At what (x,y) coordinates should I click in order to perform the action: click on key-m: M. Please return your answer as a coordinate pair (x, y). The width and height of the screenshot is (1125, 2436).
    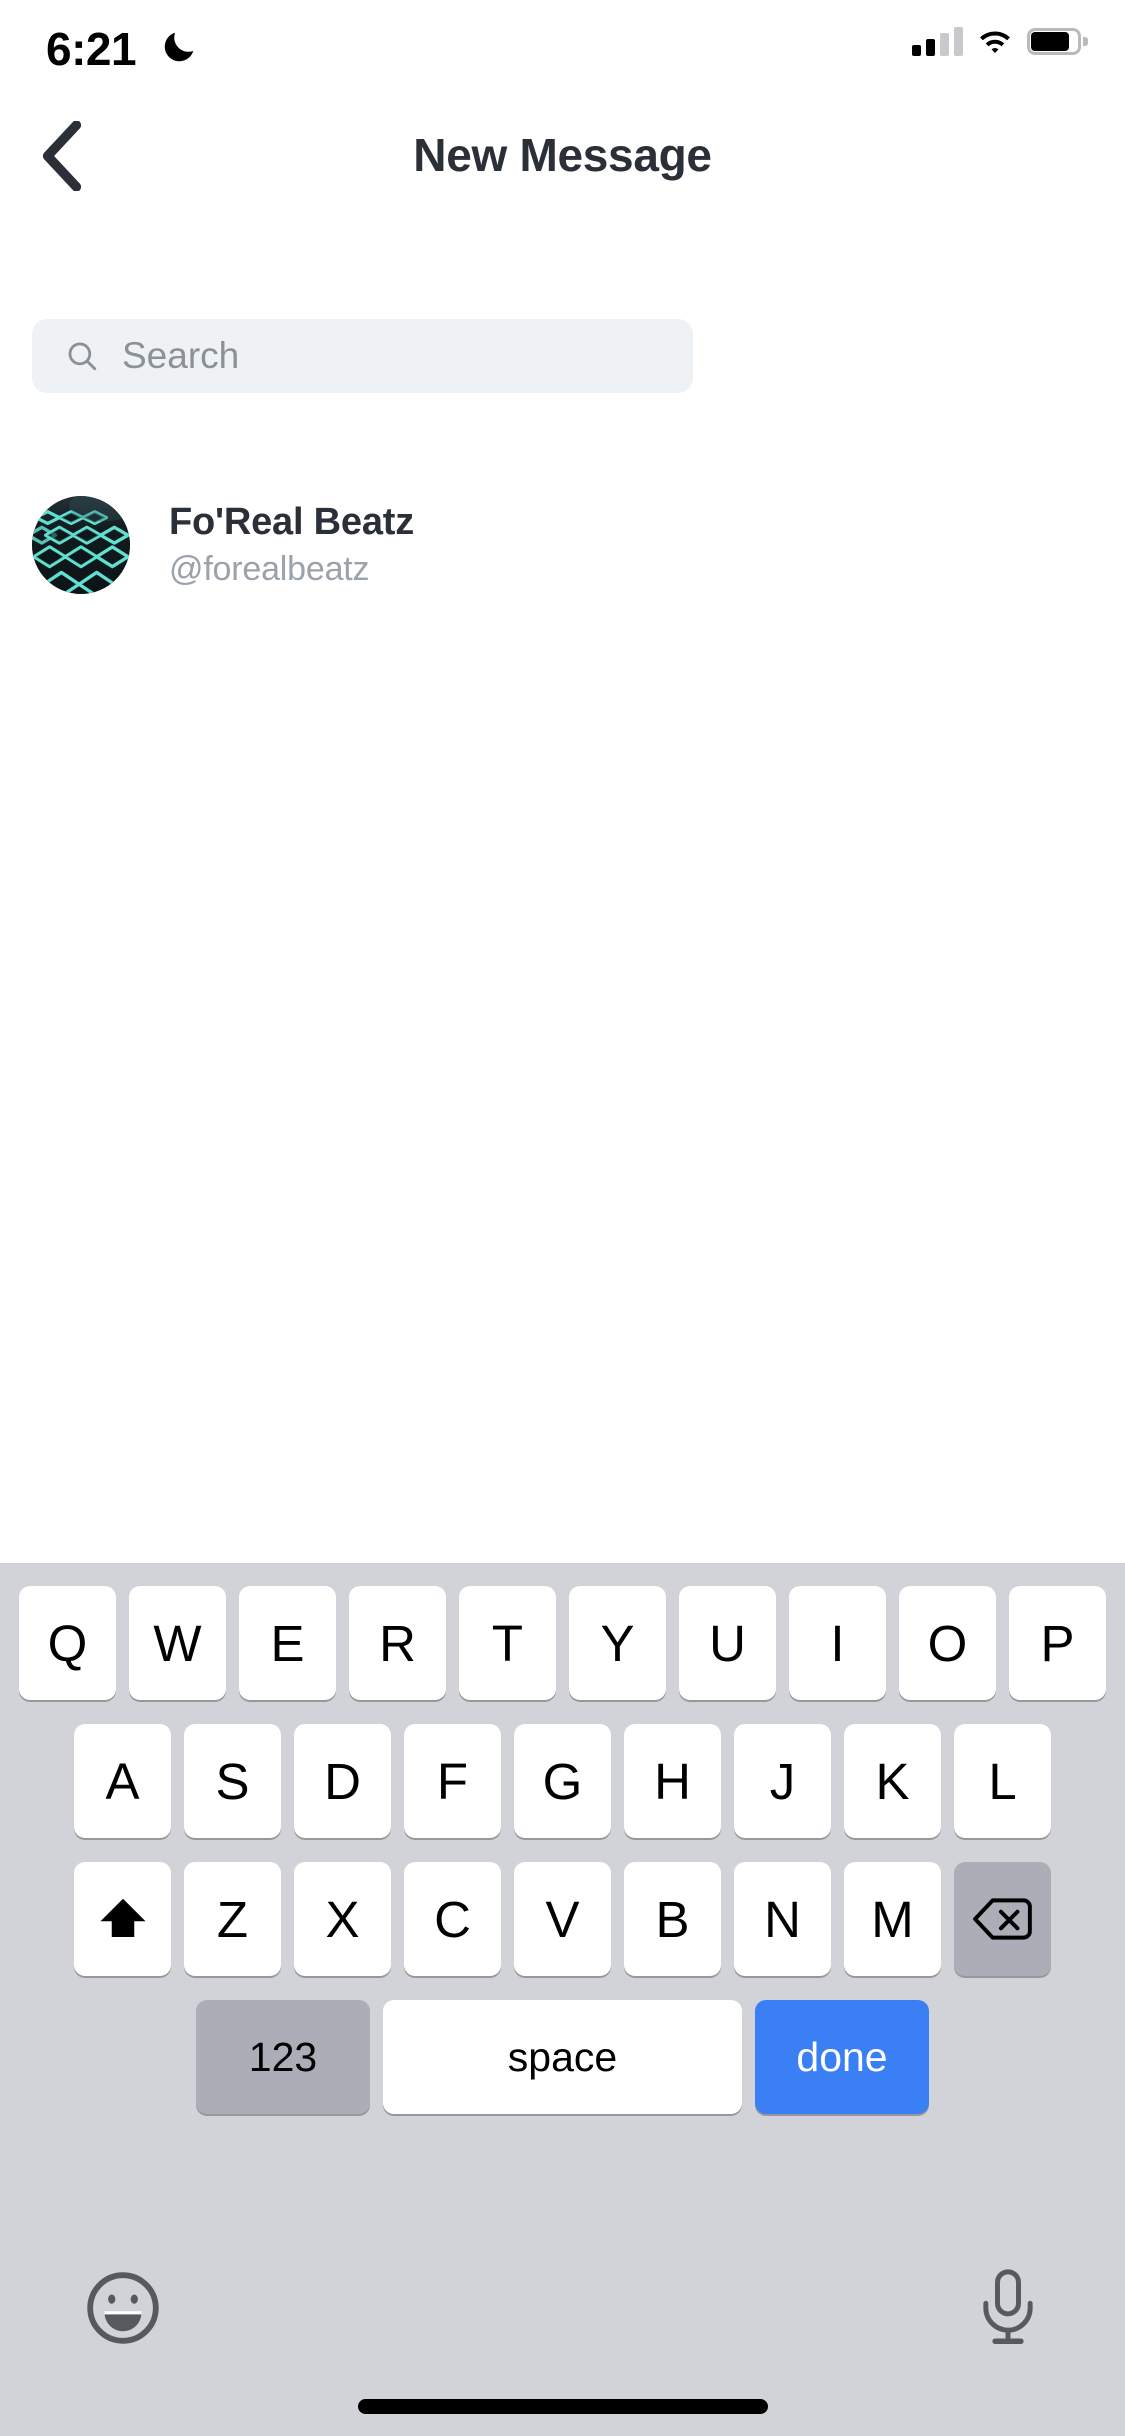
    Looking at the image, I should click on (892, 1919).